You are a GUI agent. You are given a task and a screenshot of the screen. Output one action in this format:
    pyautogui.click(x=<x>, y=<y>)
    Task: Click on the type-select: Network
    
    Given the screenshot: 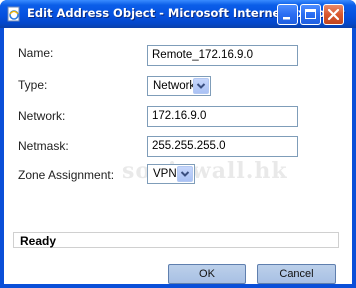 What is the action you would take?
    pyautogui.click(x=179, y=86)
    